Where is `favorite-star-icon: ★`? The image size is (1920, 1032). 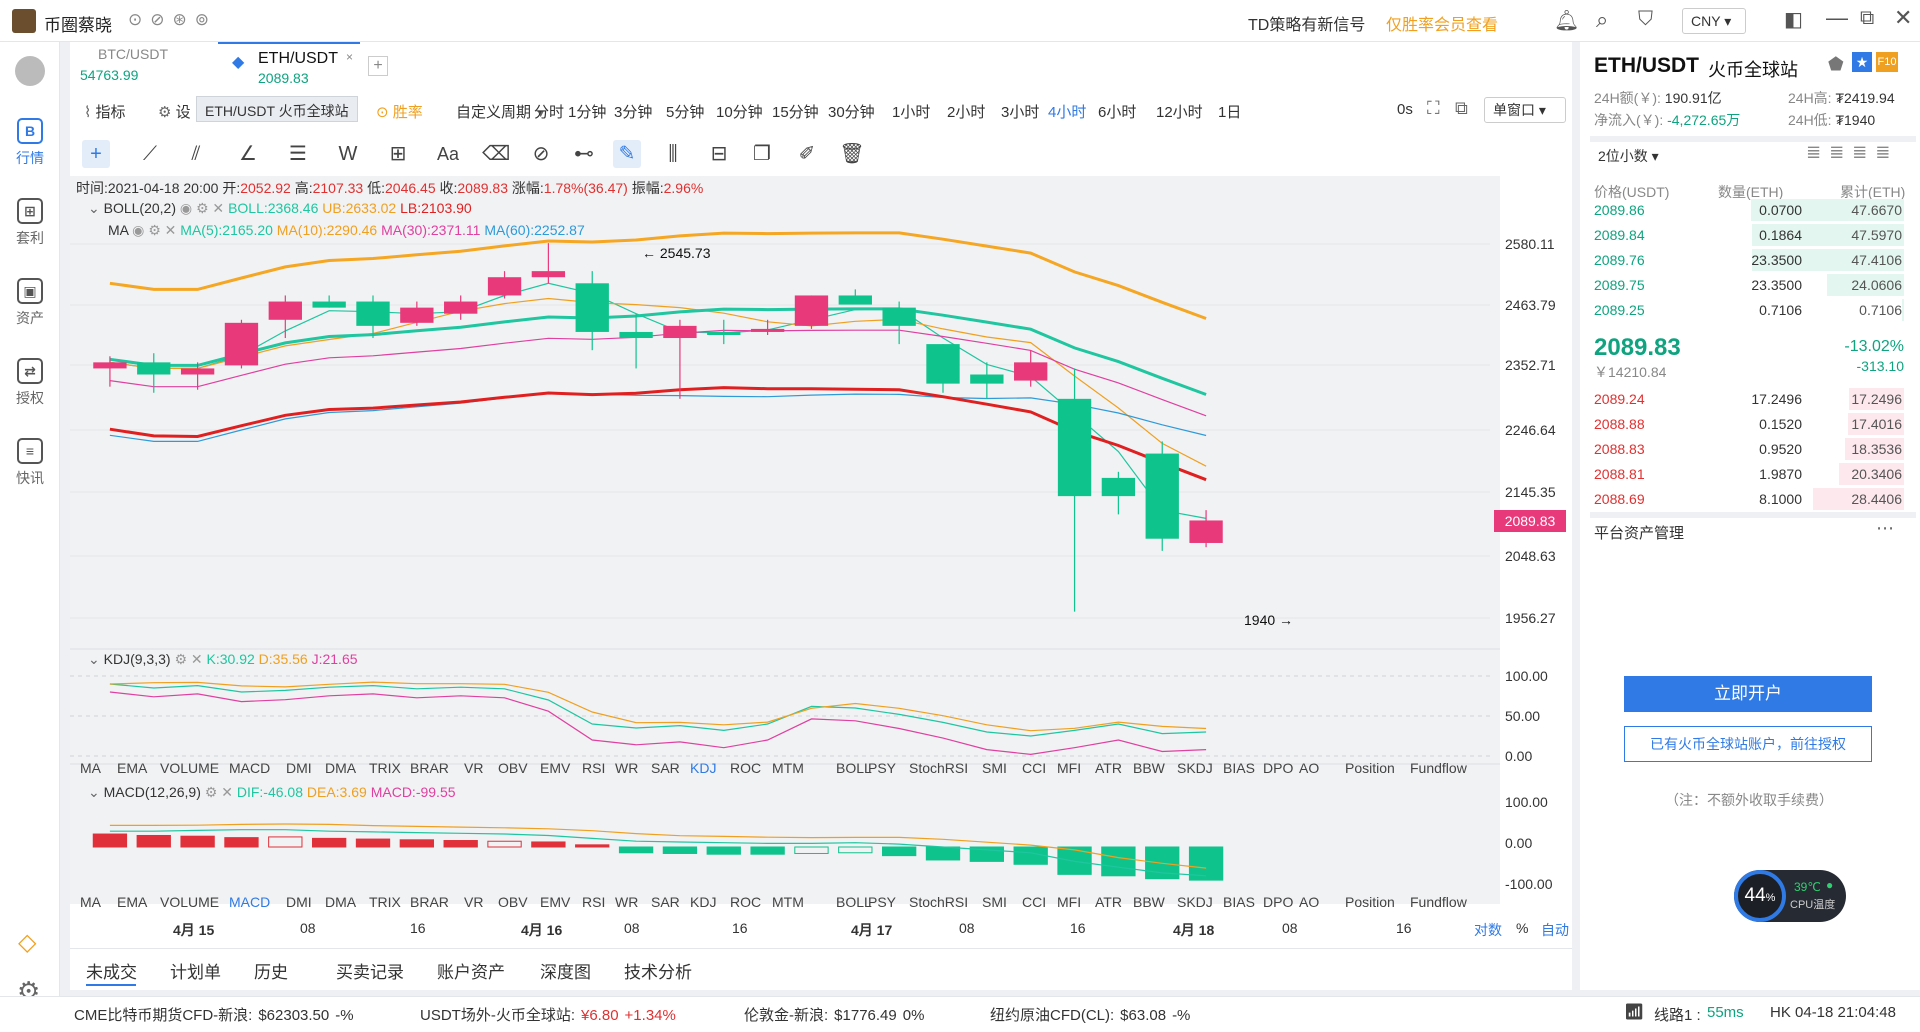 favorite-star-icon: ★ is located at coordinates (1862, 62).